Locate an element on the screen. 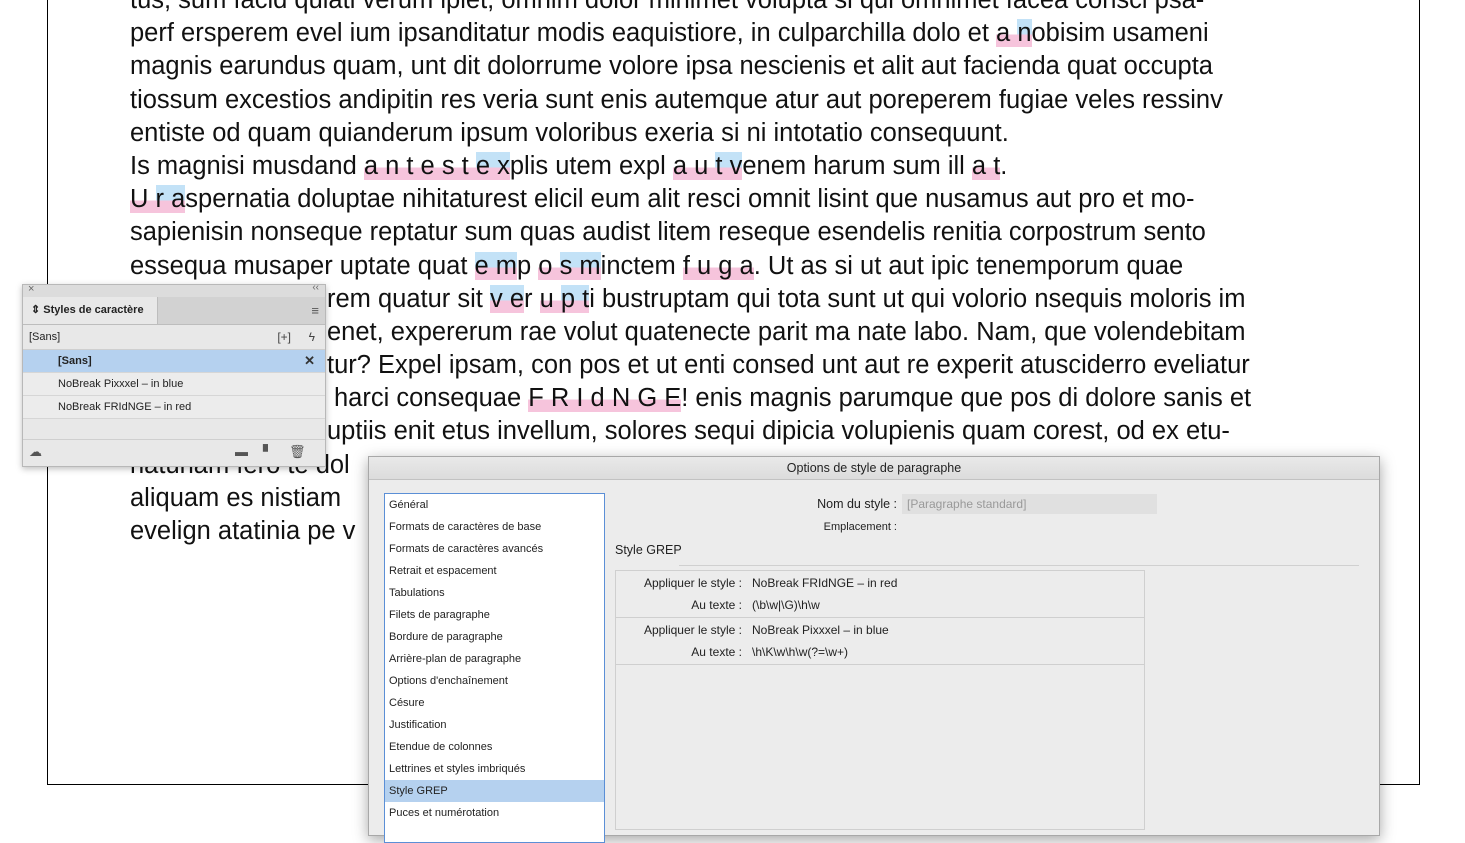 The height and width of the screenshot is (843, 1465). collapse-icon: ‹‹ is located at coordinates (315, 287).